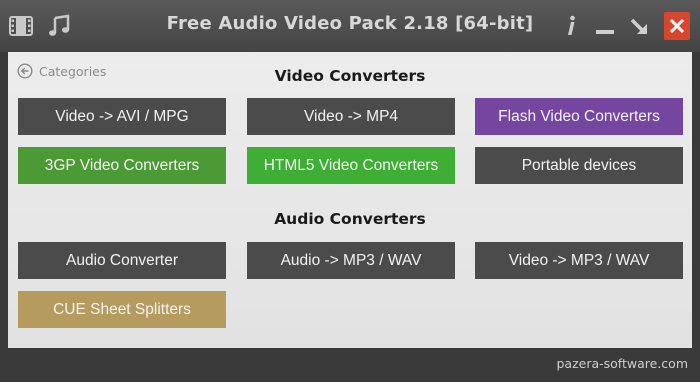 Image resolution: width=700 pixels, height=382 pixels. Describe the element at coordinates (21, 26) in the screenshot. I see `film-icon` at that location.